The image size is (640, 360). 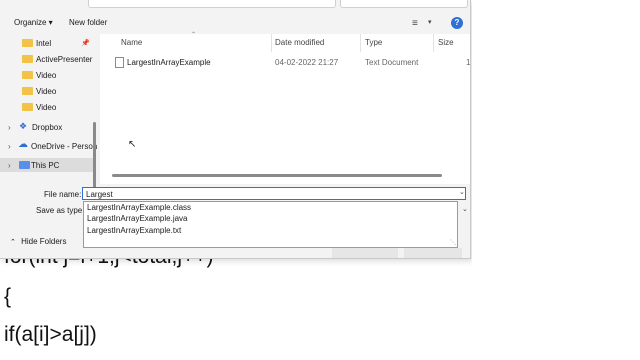 I want to click on save-as-type-label: Save as type:, so click(x=60, y=210).